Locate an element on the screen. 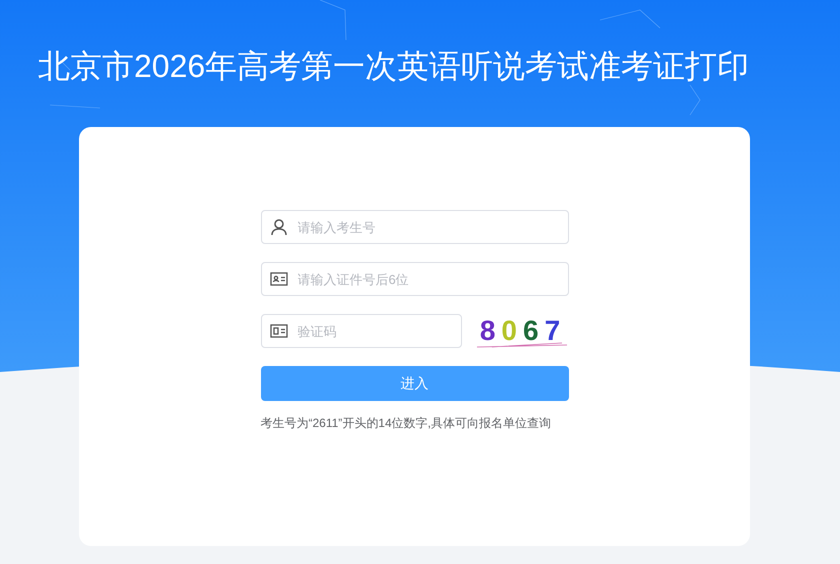 The image size is (840, 564). input-field: 请输入考生号 is located at coordinates (414, 227).